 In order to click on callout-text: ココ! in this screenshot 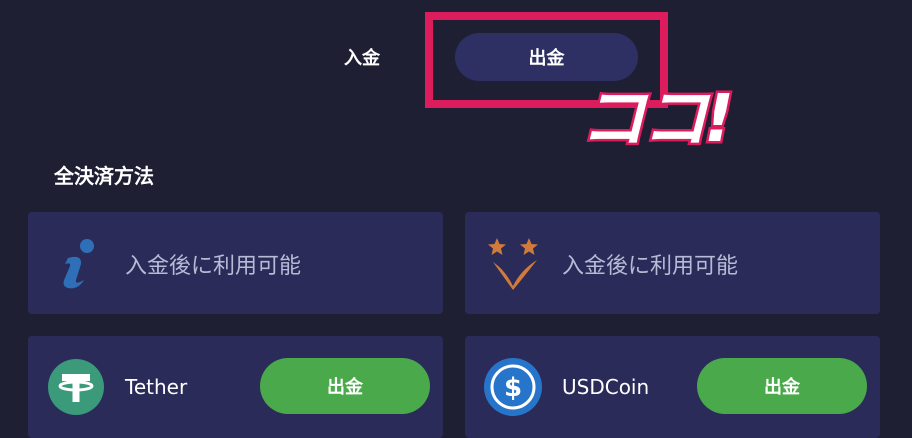, I will do `click(656, 118)`.